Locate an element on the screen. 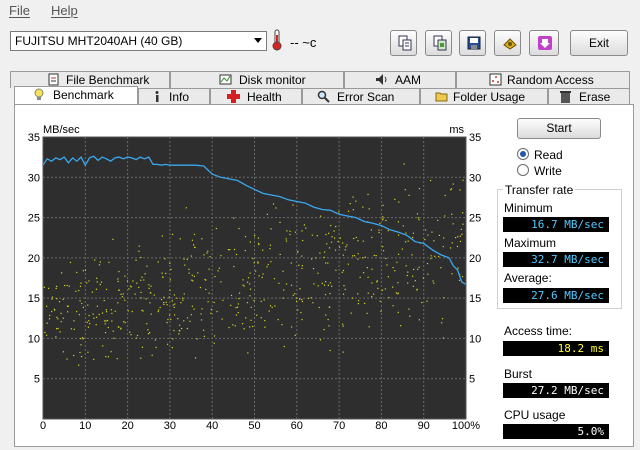  y-tick-label-right: 25 is located at coordinates (475, 219).